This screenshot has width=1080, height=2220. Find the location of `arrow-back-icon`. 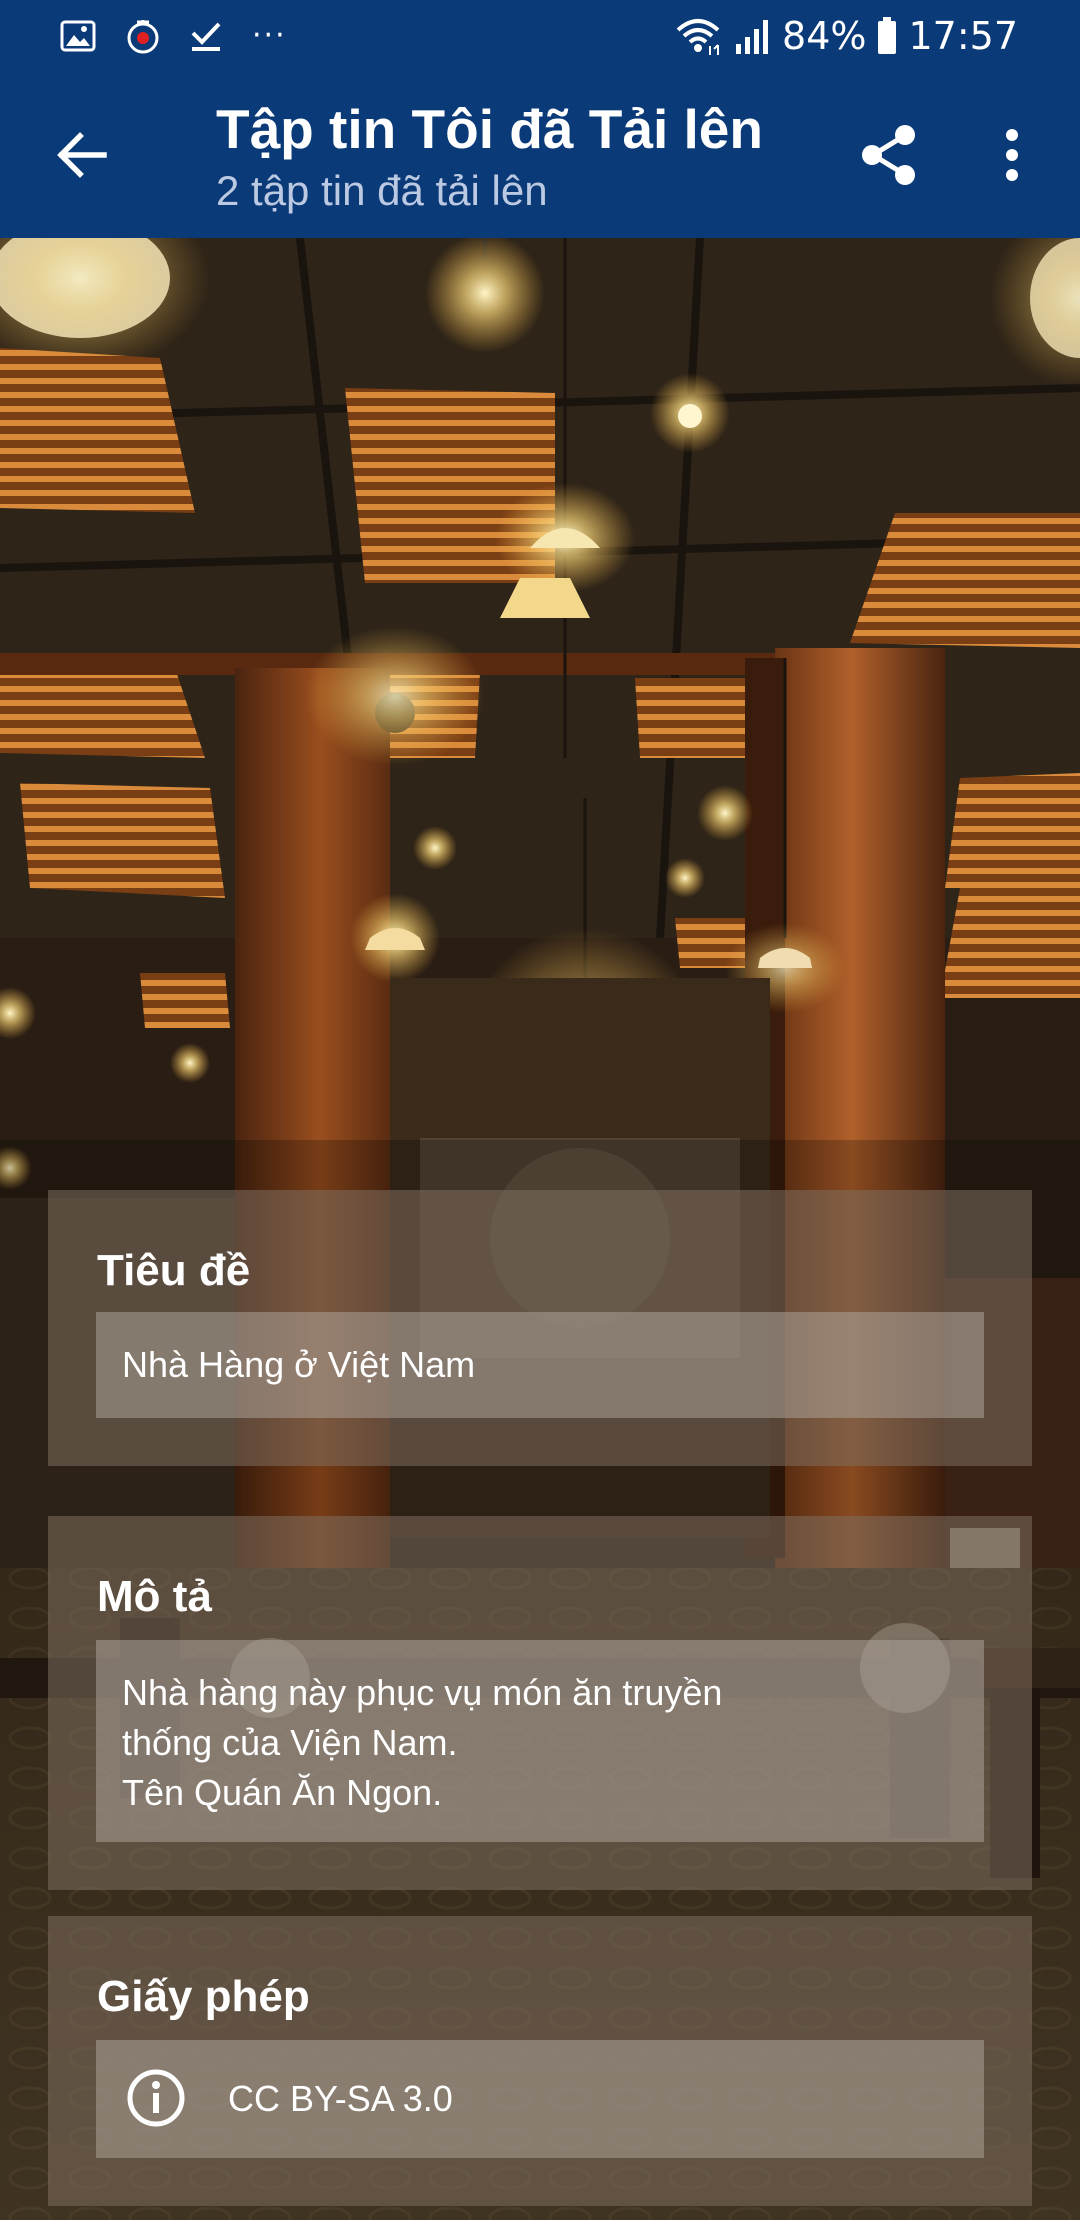

arrow-back-icon is located at coordinates (82, 155).